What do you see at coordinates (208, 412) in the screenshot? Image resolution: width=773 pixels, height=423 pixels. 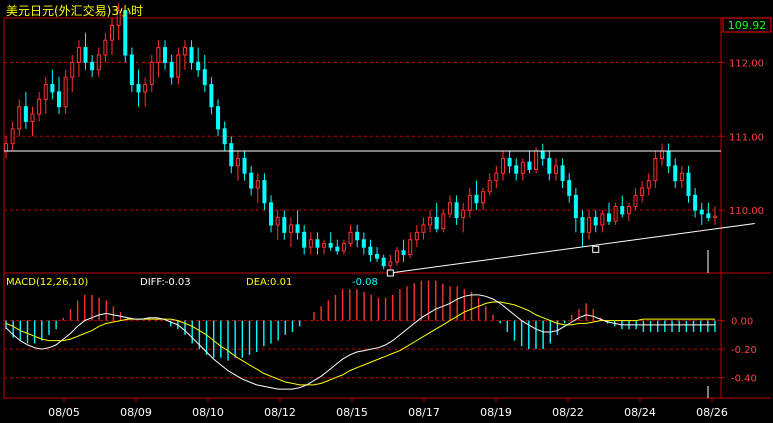 I see `x-tick-label: 08/10` at bounding box center [208, 412].